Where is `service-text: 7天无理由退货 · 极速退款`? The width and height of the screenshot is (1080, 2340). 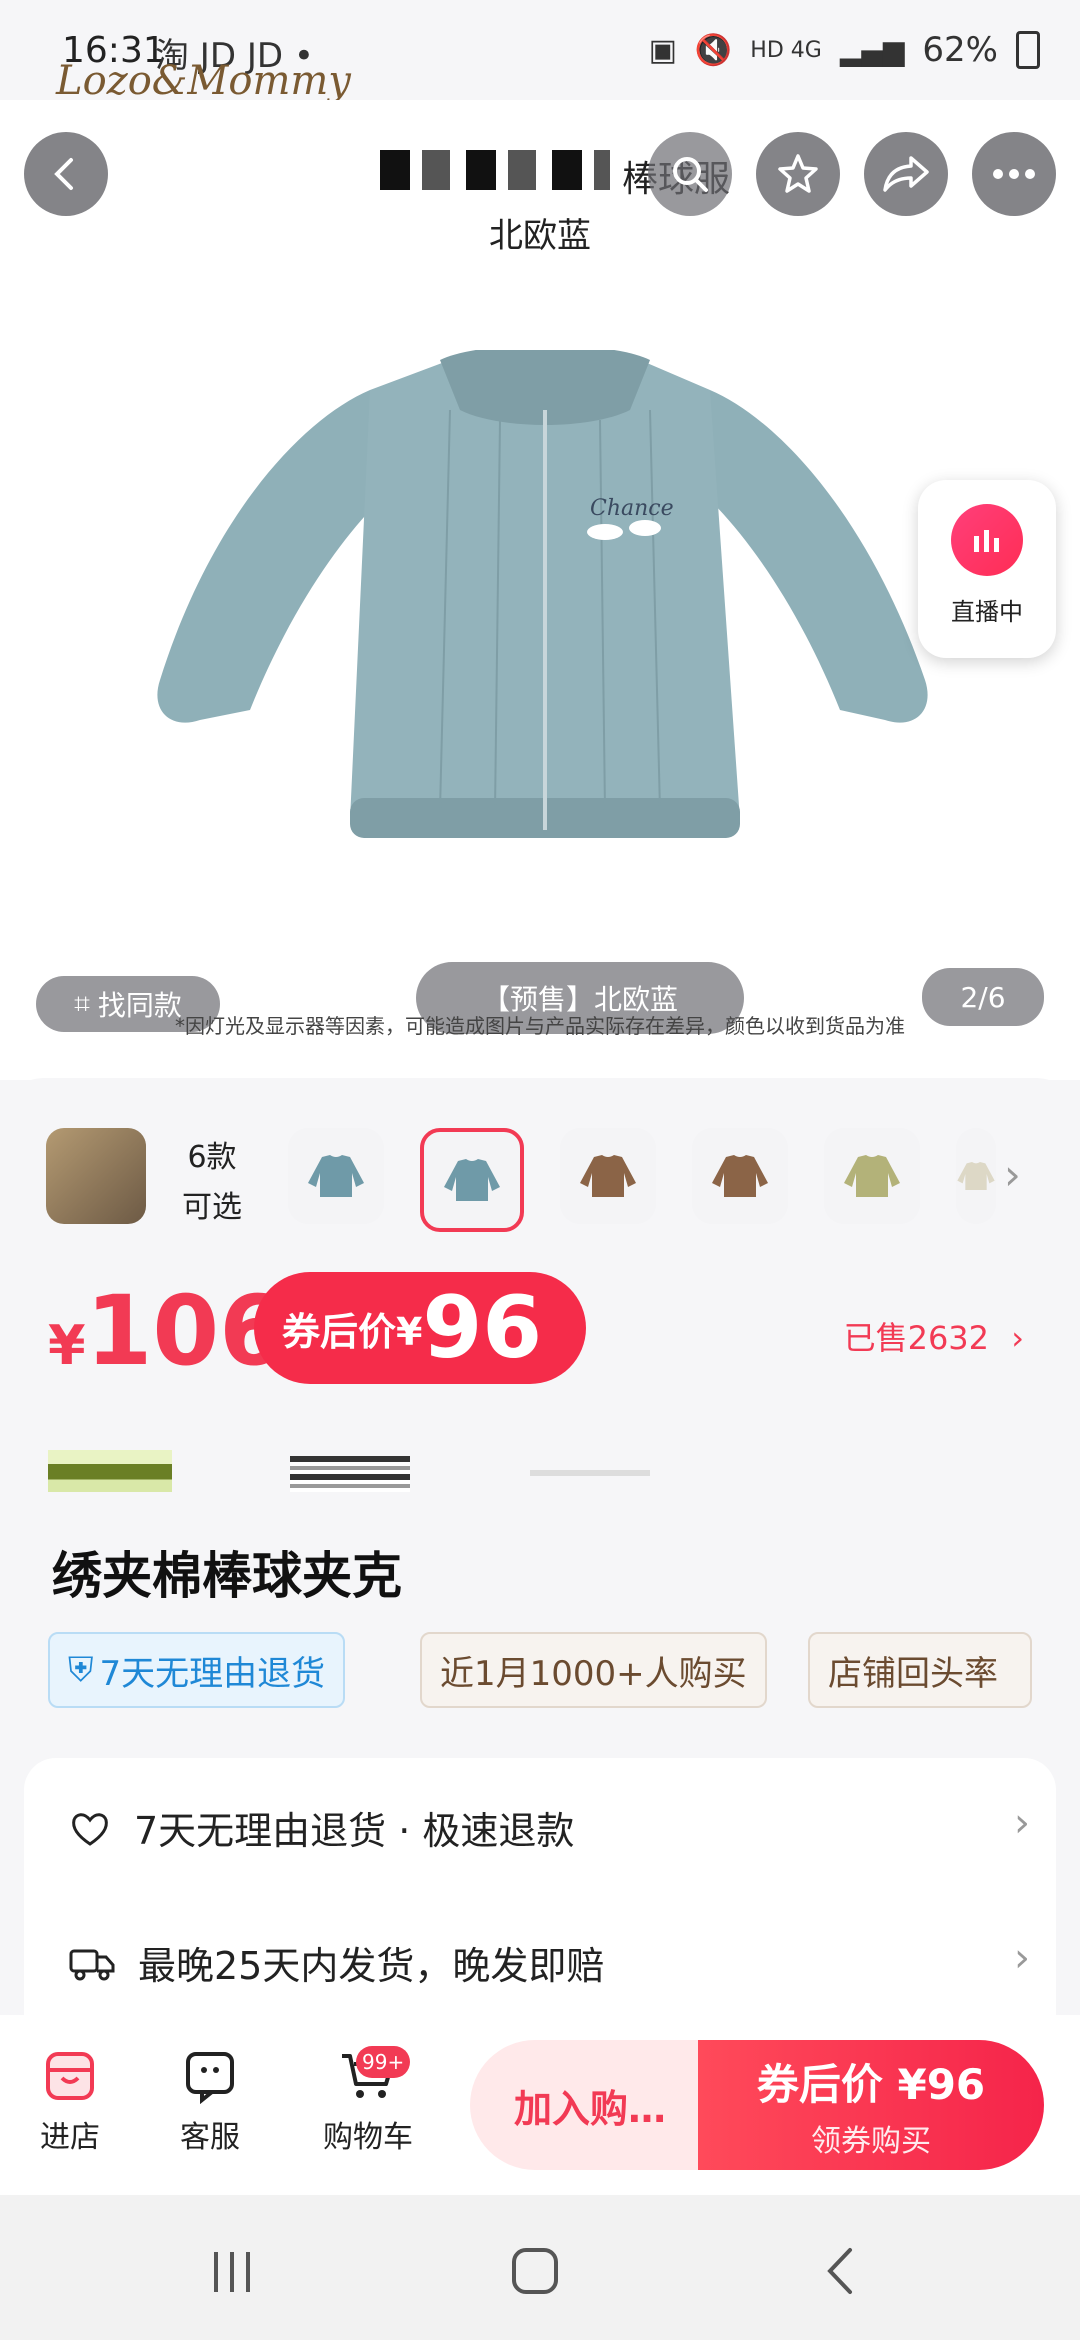
service-text: 7天无理由退货 · 极速退款 is located at coordinates (354, 1831).